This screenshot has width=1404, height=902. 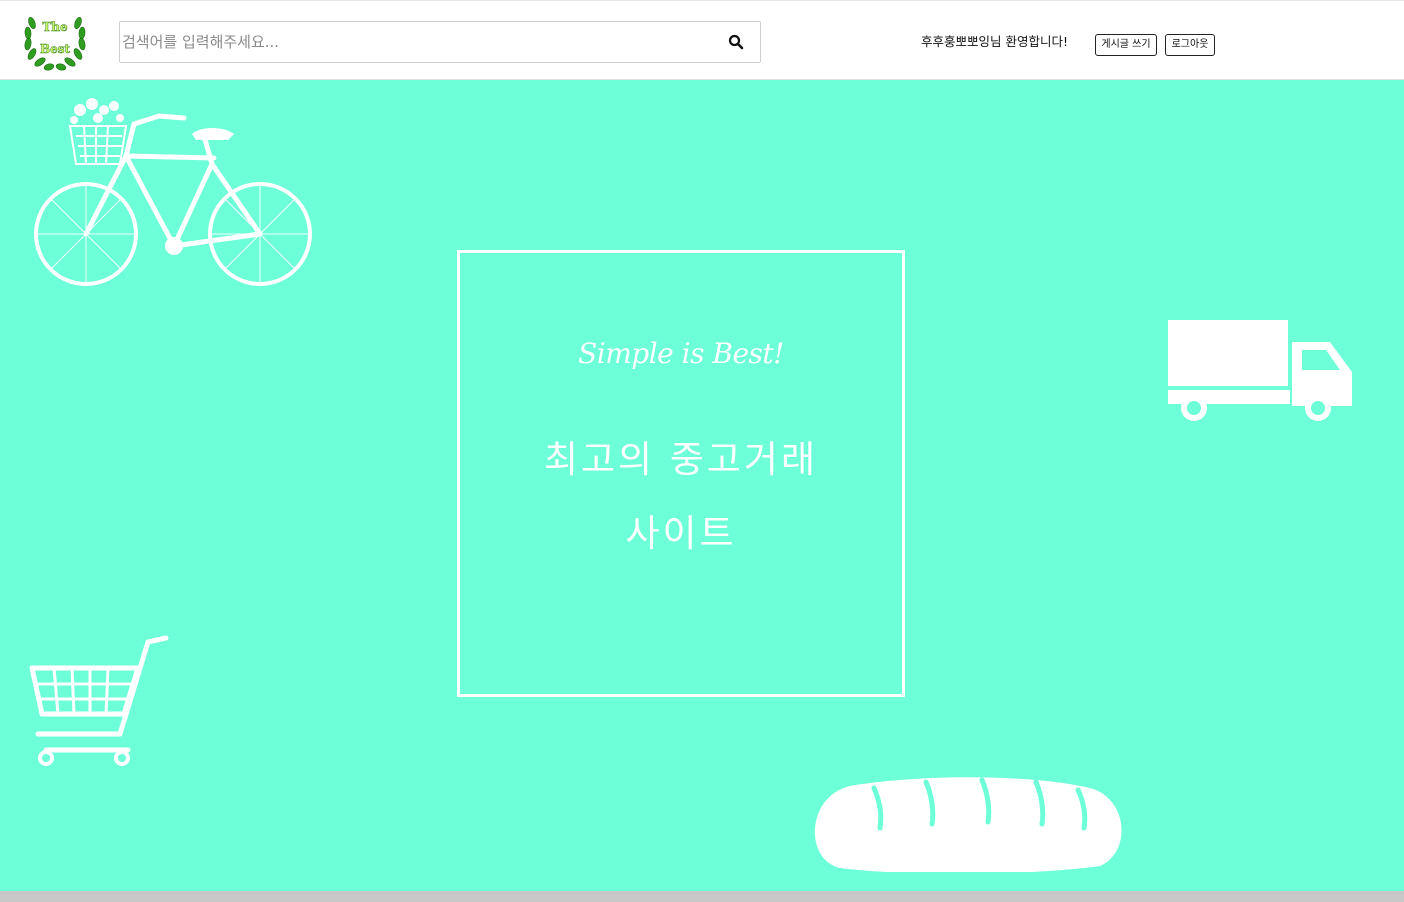 What do you see at coordinates (1190, 45) in the screenshot?
I see `logout-button: 로그아웃` at bounding box center [1190, 45].